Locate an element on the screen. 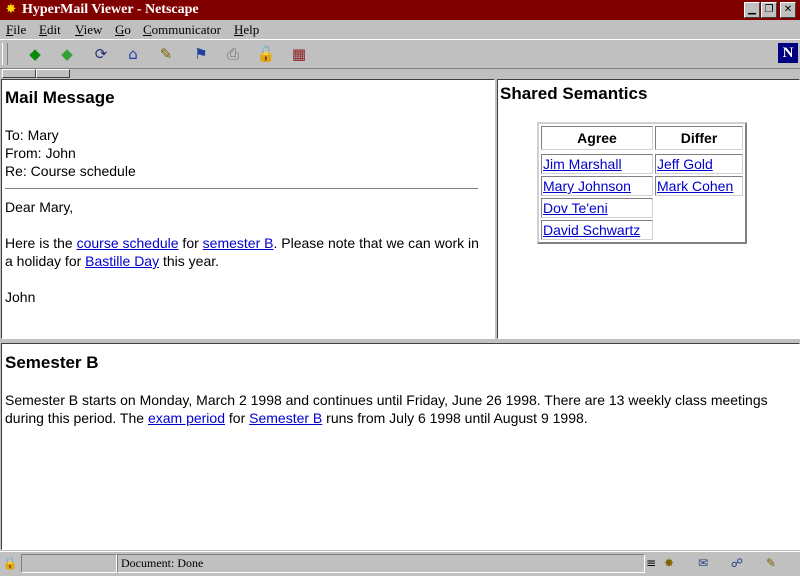 This screenshot has height=576, width=800. toolbar-grip is located at coordinates (5, 54).